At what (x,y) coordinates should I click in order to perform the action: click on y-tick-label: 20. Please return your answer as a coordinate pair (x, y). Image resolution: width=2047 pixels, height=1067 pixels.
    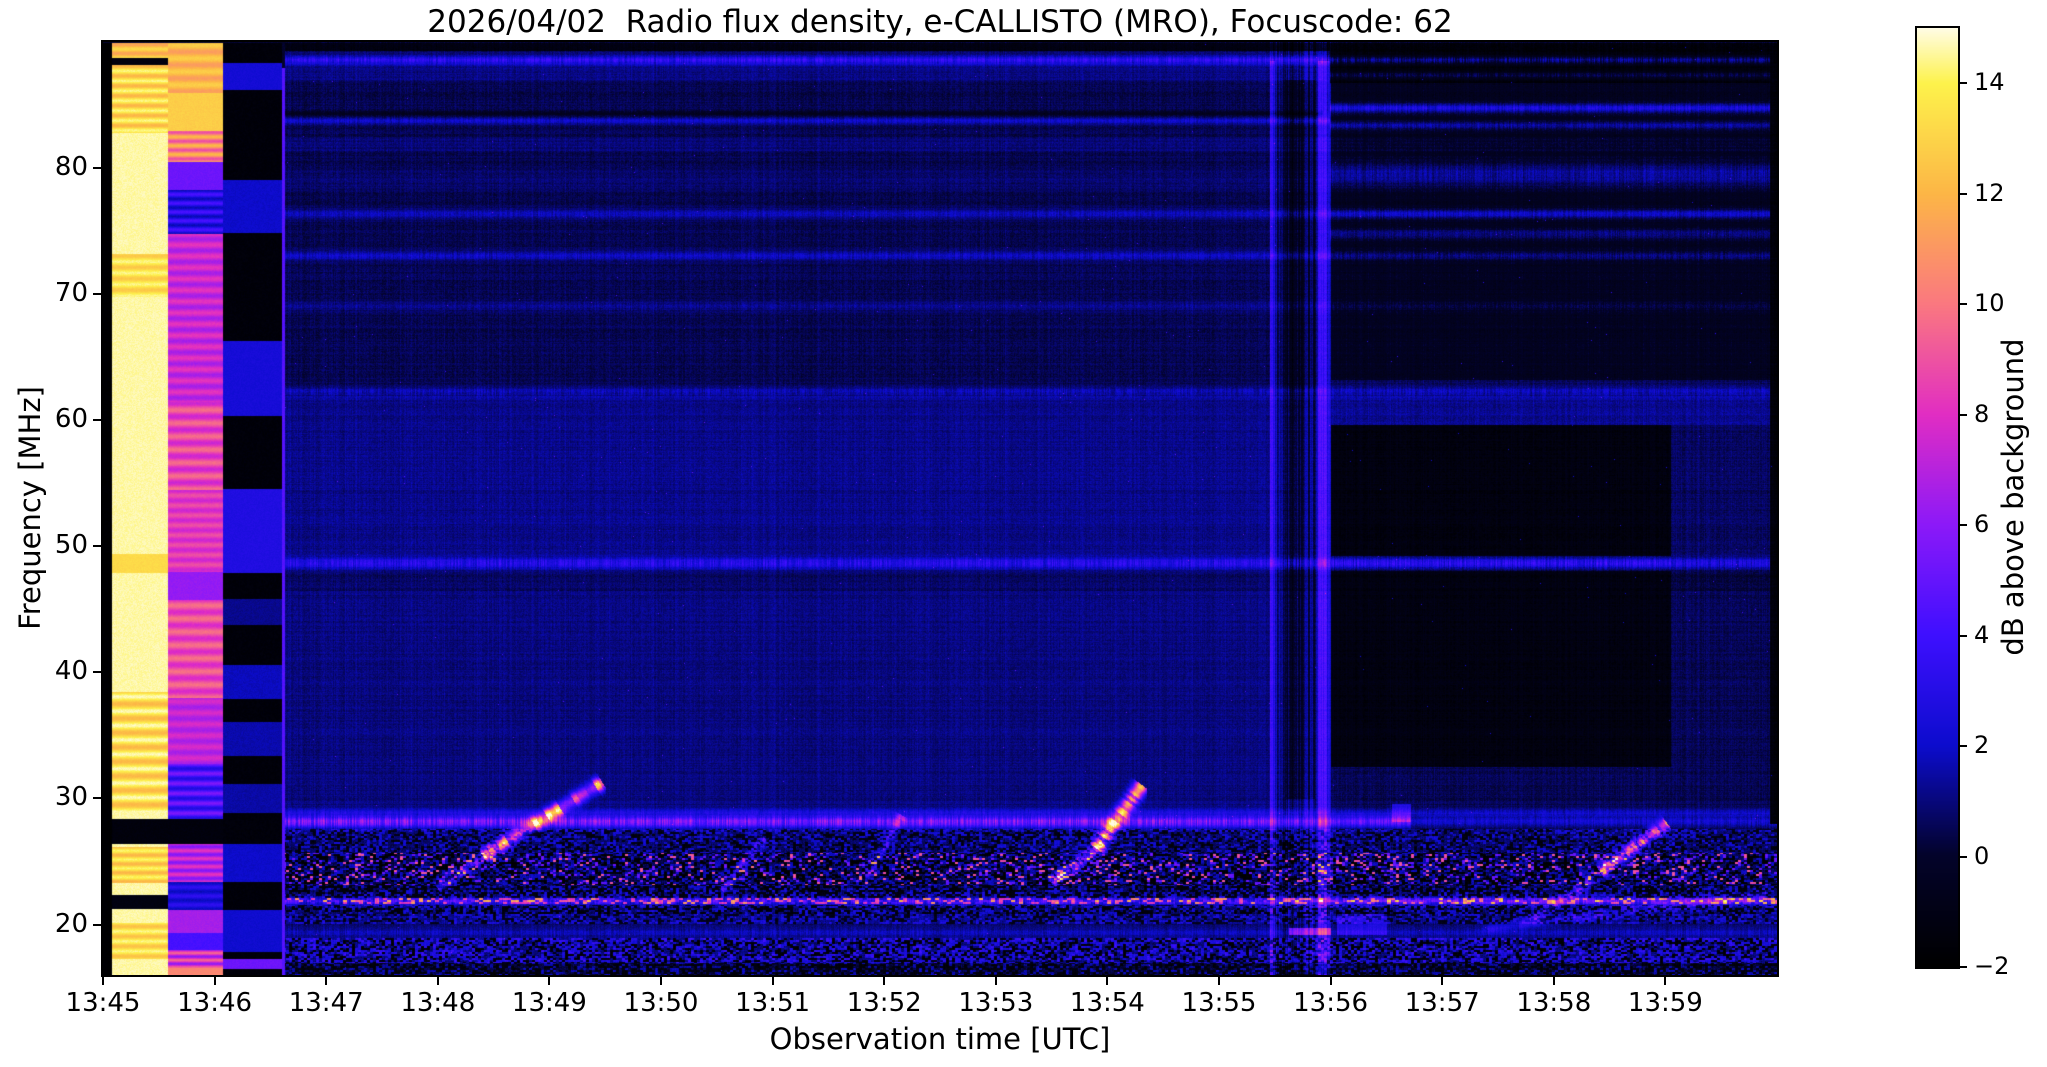
    Looking at the image, I should click on (71, 923).